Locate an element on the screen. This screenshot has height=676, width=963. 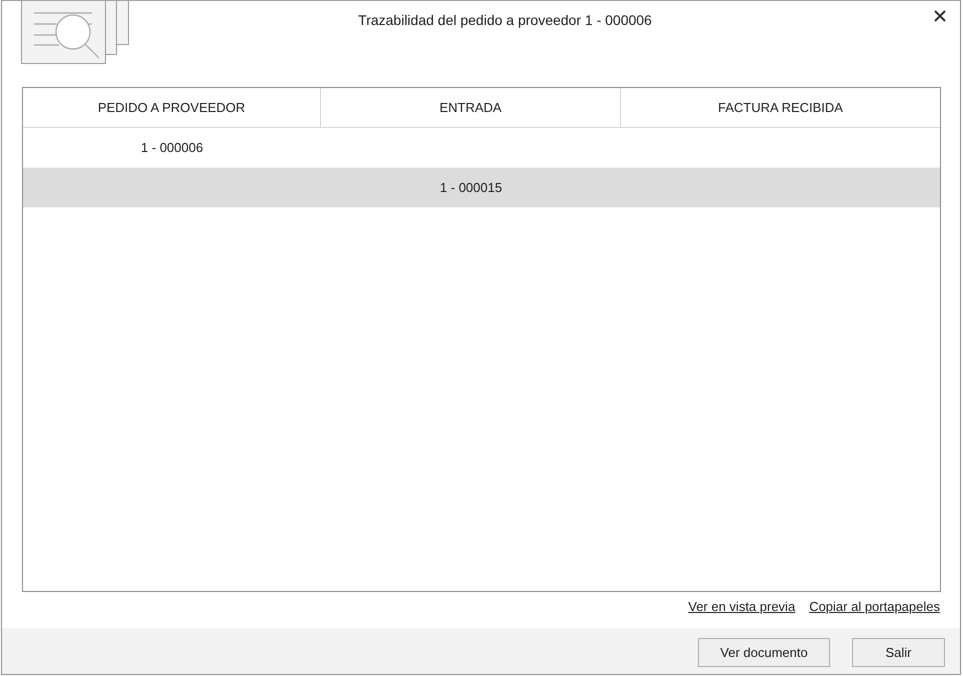
column-header: FACTURA RECIBIDA is located at coordinates (780, 108).